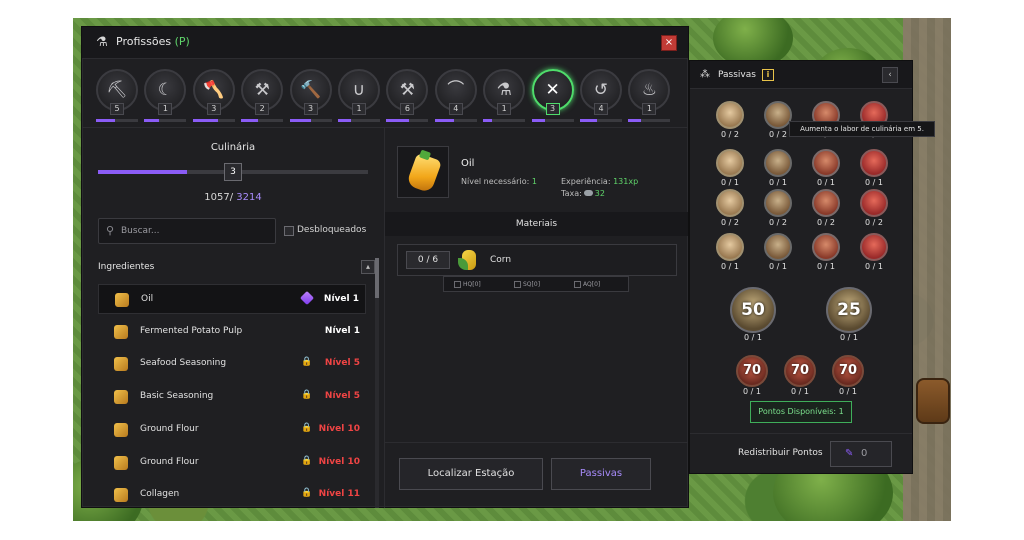 The image size is (1024, 540). What do you see at coordinates (368, 267) in the screenshot?
I see `collapse-button: ▴` at bounding box center [368, 267].